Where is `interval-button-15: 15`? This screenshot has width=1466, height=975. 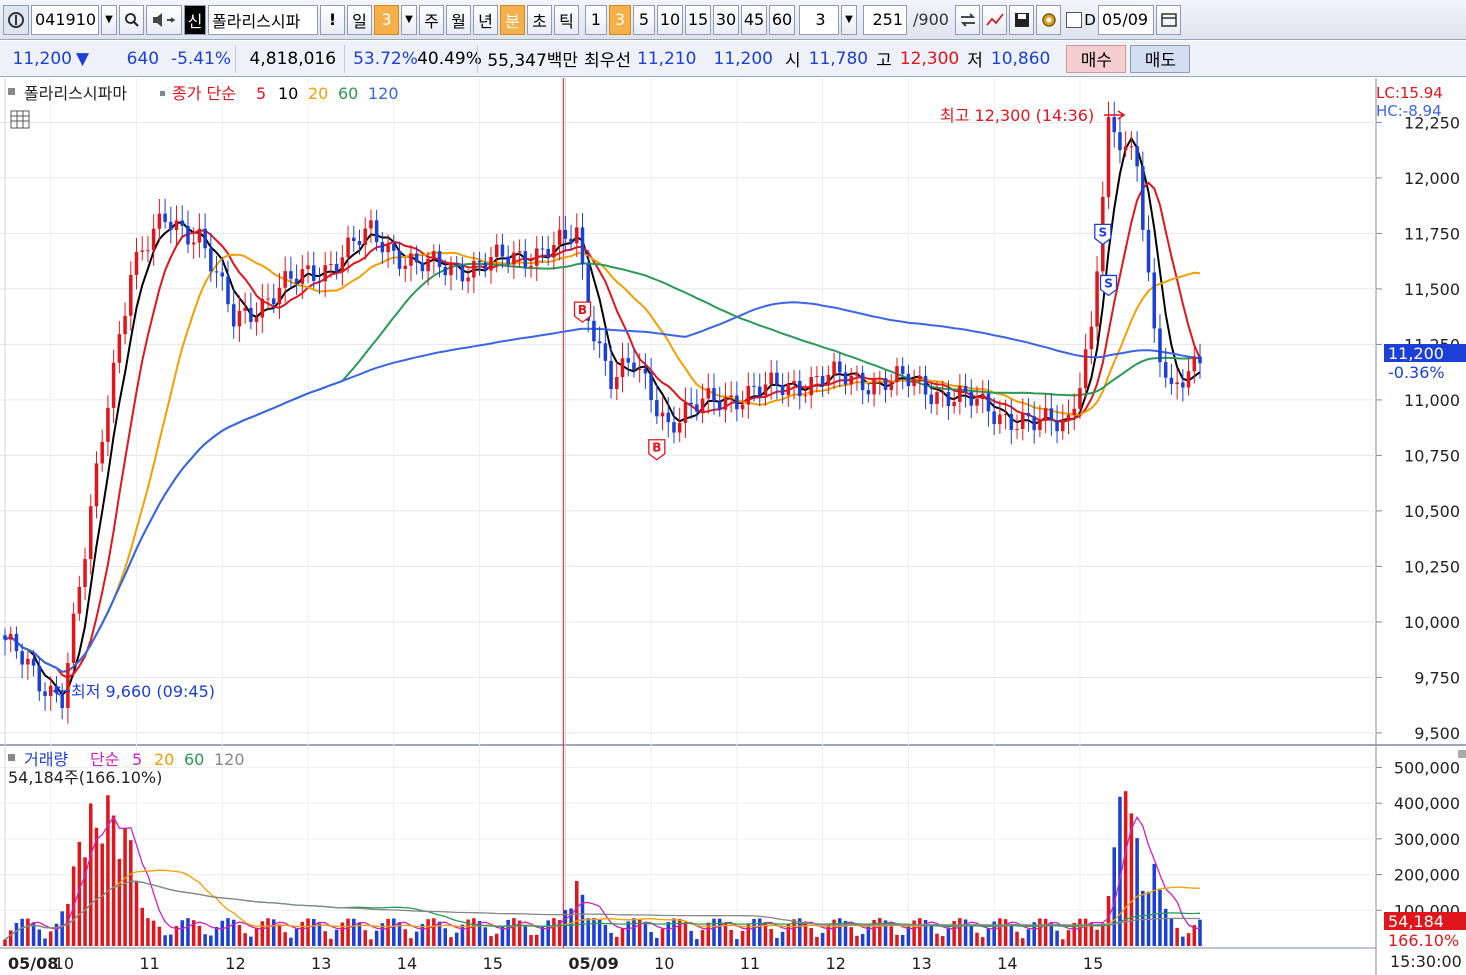 interval-button-15: 15 is located at coordinates (698, 19).